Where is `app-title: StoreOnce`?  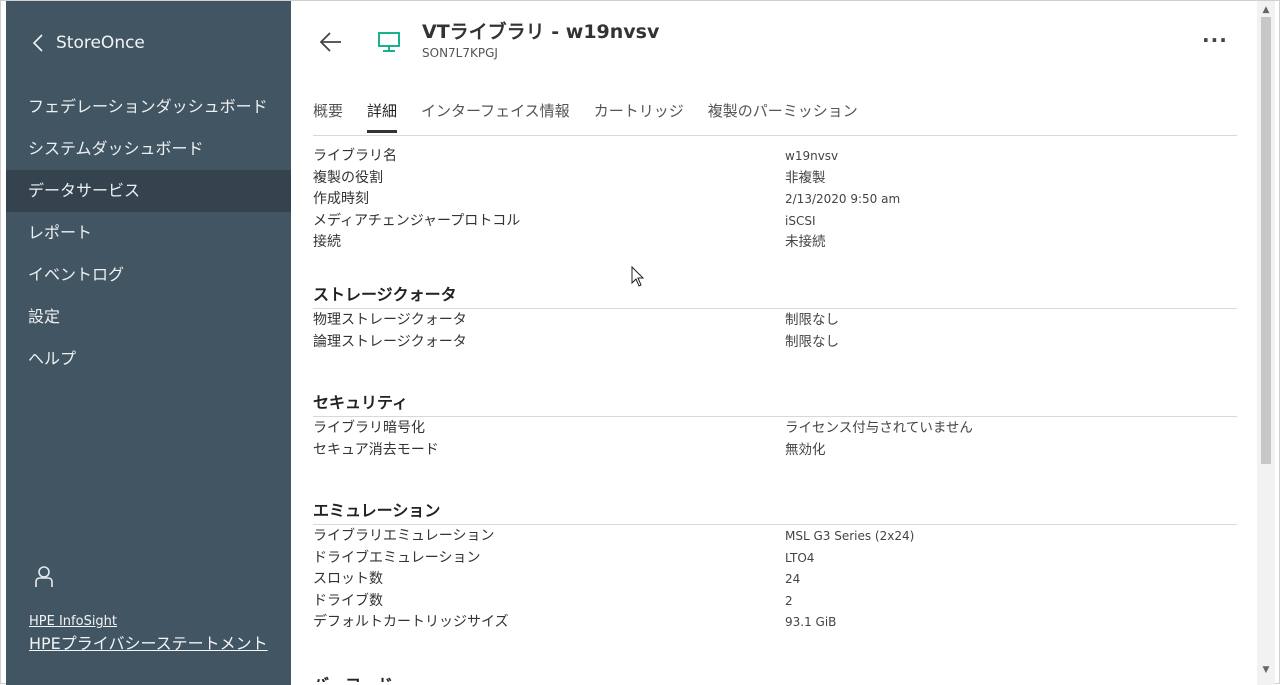
app-title: StoreOnce is located at coordinates (100, 43).